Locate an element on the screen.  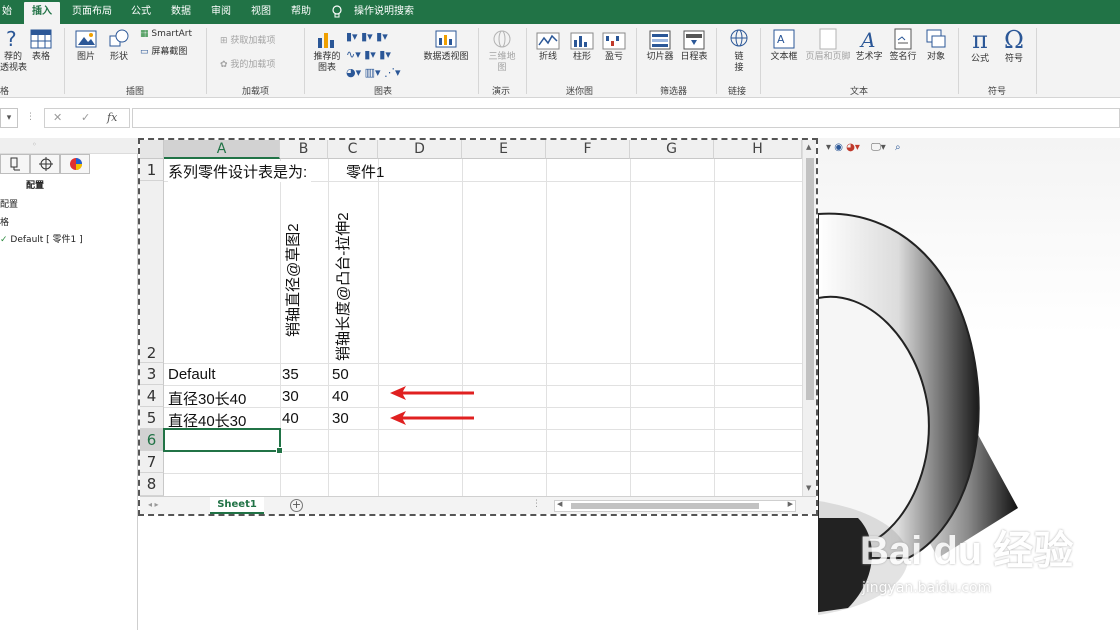
timeline-button: 日程表 is located at coordinates (694, 46).